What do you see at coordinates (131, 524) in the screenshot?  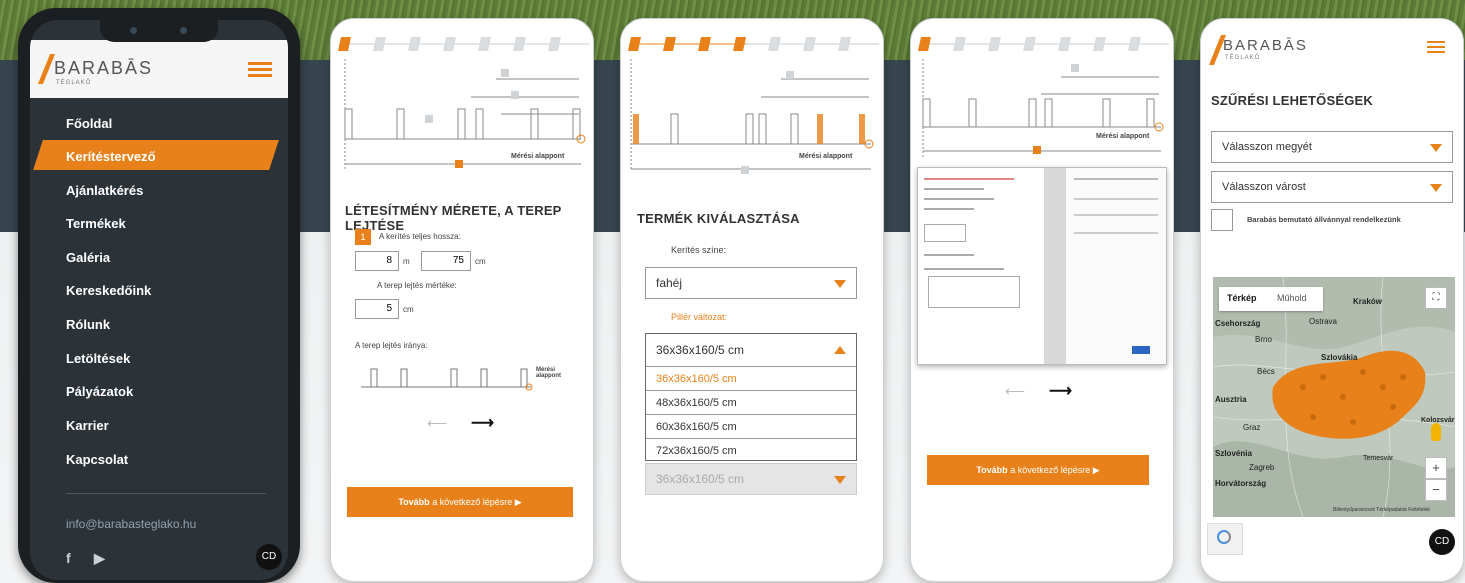 I see `contact-email: info@barabasteglako.hu` at bounding box center [131, 524].